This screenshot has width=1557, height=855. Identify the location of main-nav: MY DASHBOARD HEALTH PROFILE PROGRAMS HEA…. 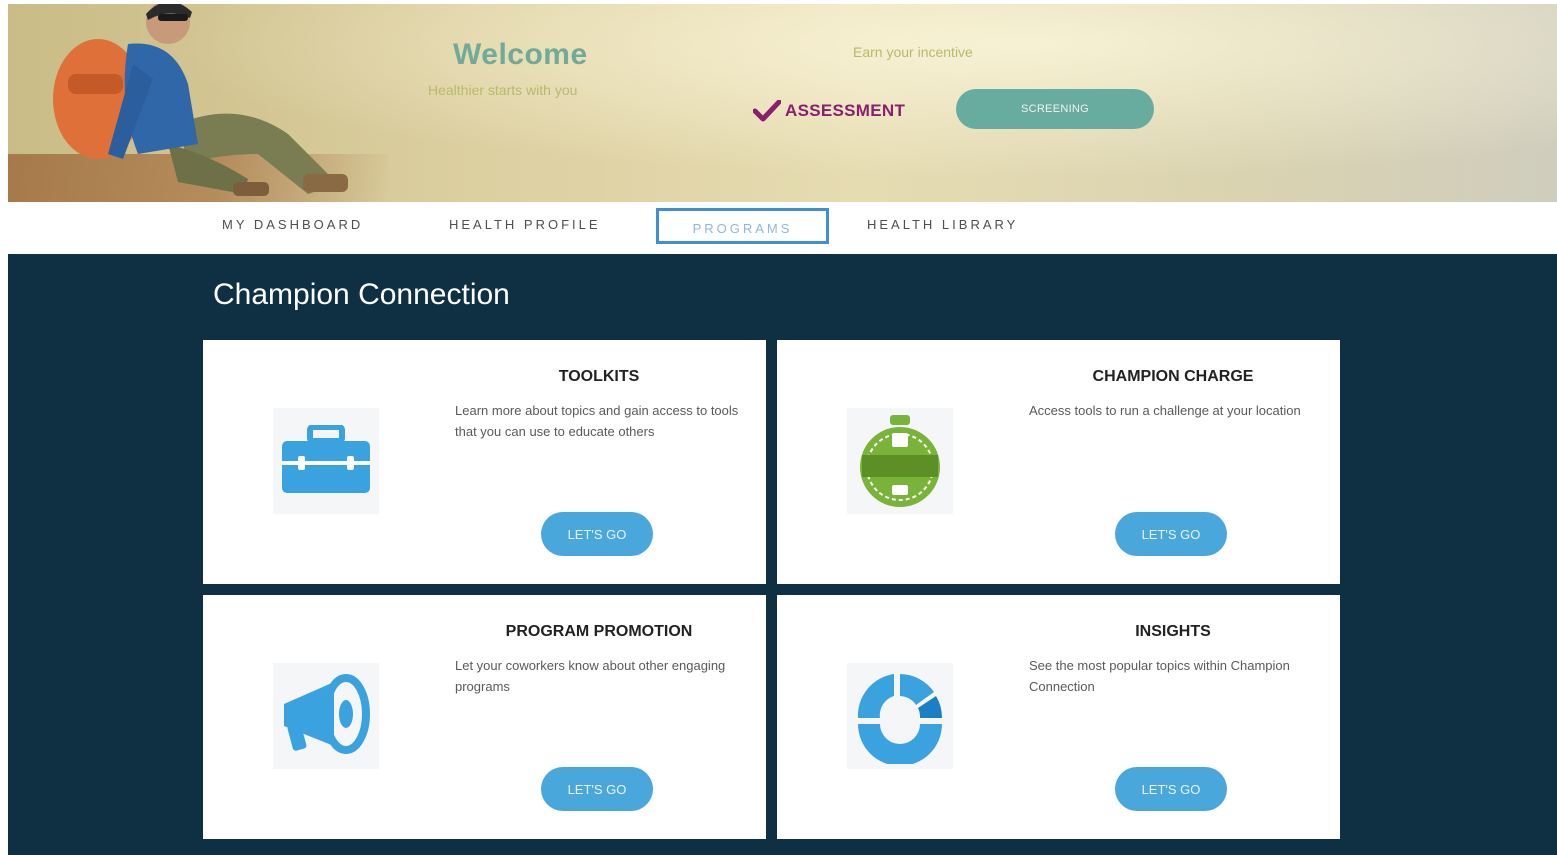
(782, 228).